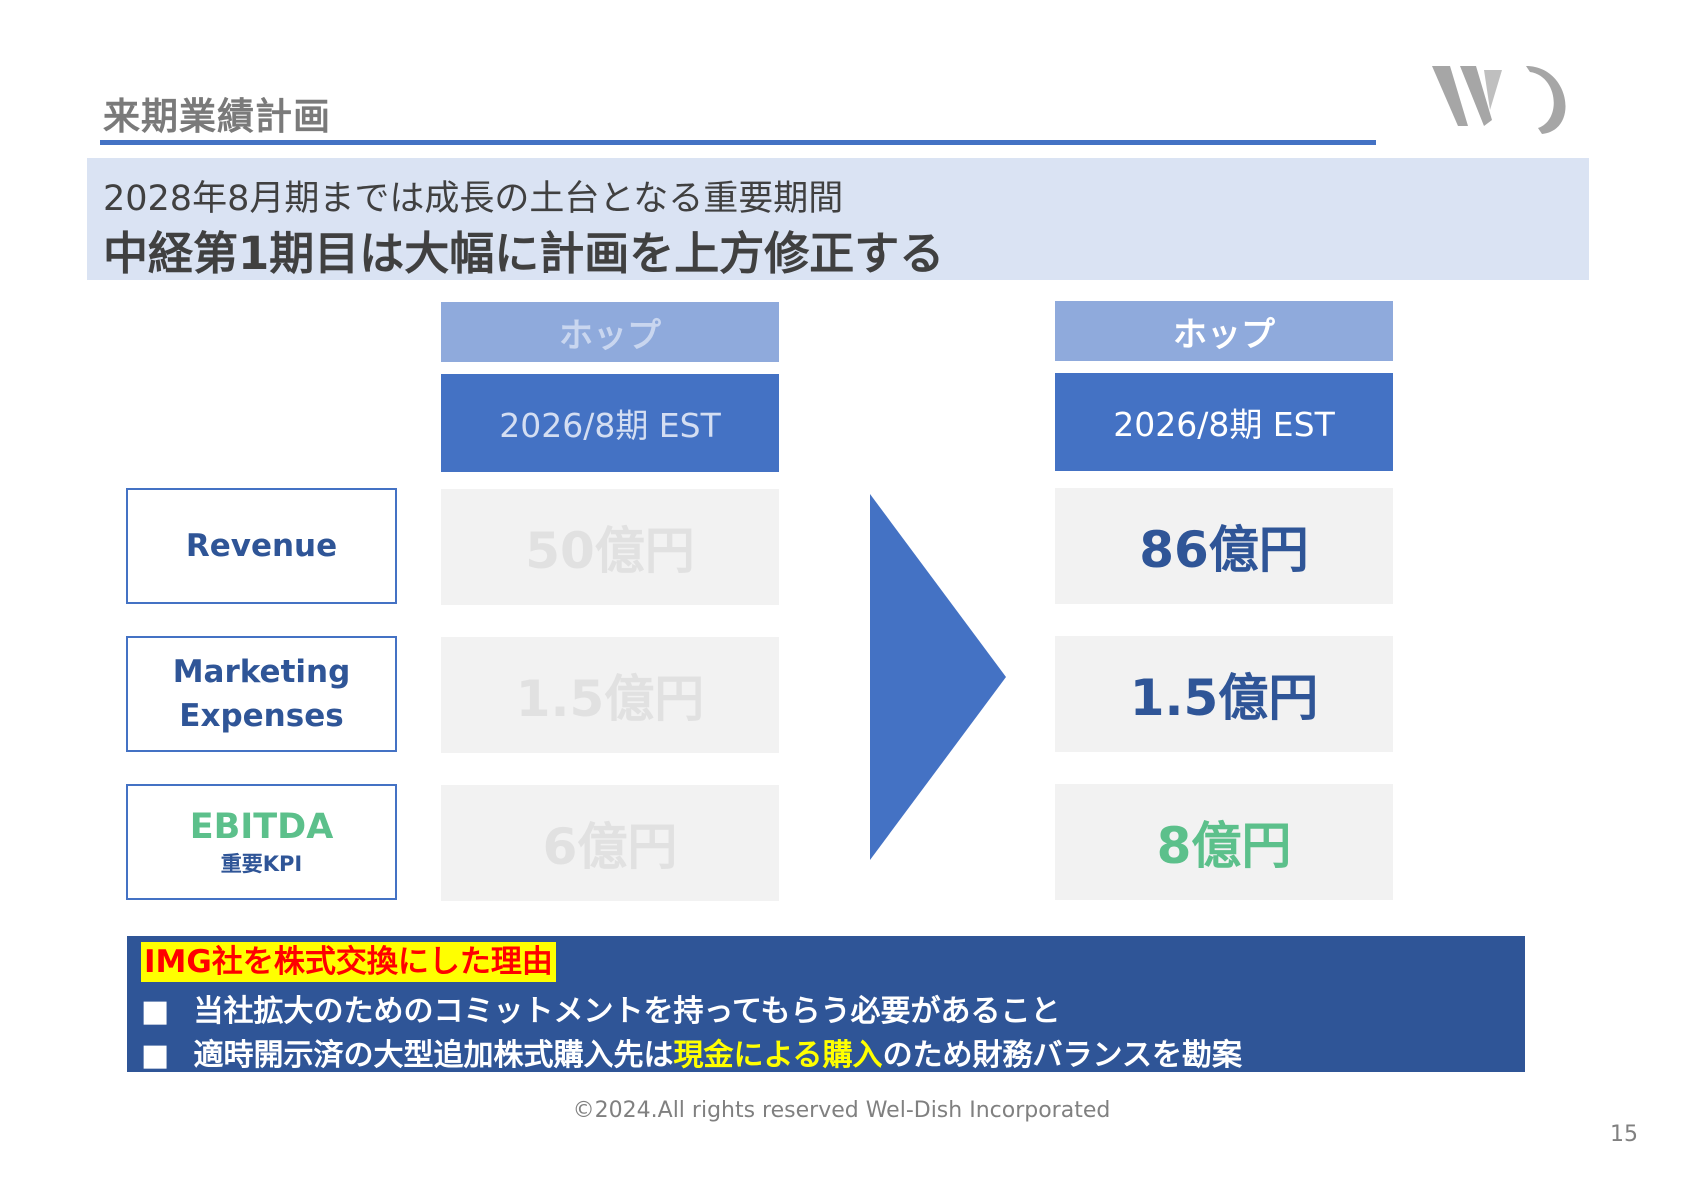 The width and height of the screenshot is (1683, 1190). What do you see at coordinates (627, 1011) in the screenshot?
I see `bullet-text: 当社拡大のためのコミットメントを持ってもらう必要があること` at bounding box center [627, 1011].